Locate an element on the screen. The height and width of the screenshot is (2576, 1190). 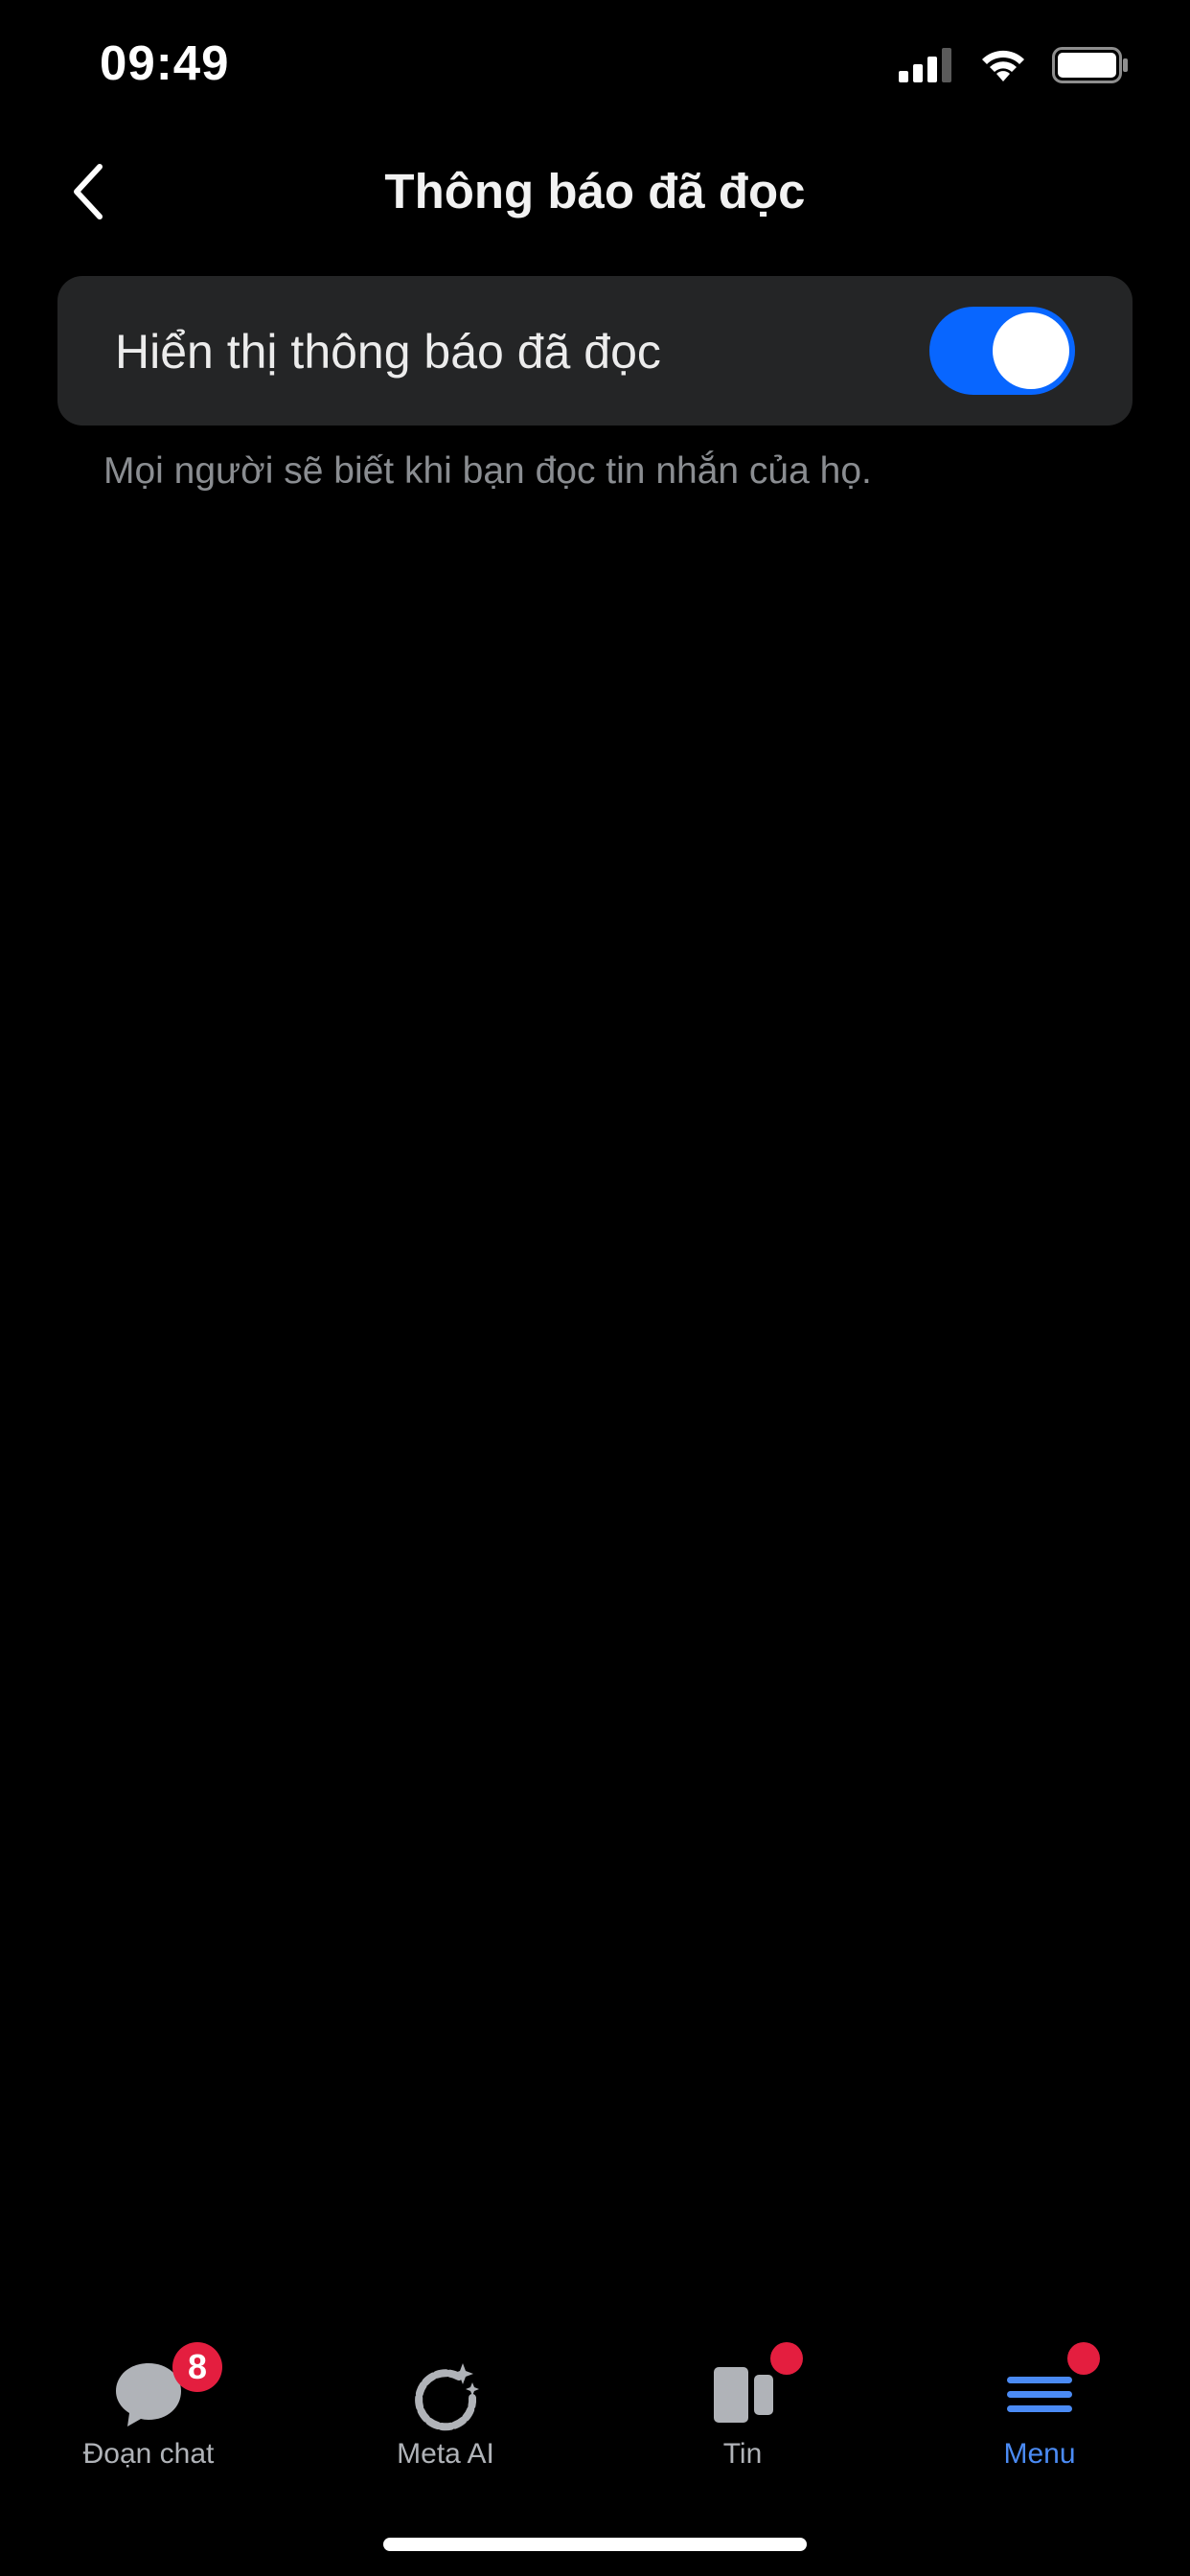
tab-menu: Menu is located at coordinates (1039, 2405).